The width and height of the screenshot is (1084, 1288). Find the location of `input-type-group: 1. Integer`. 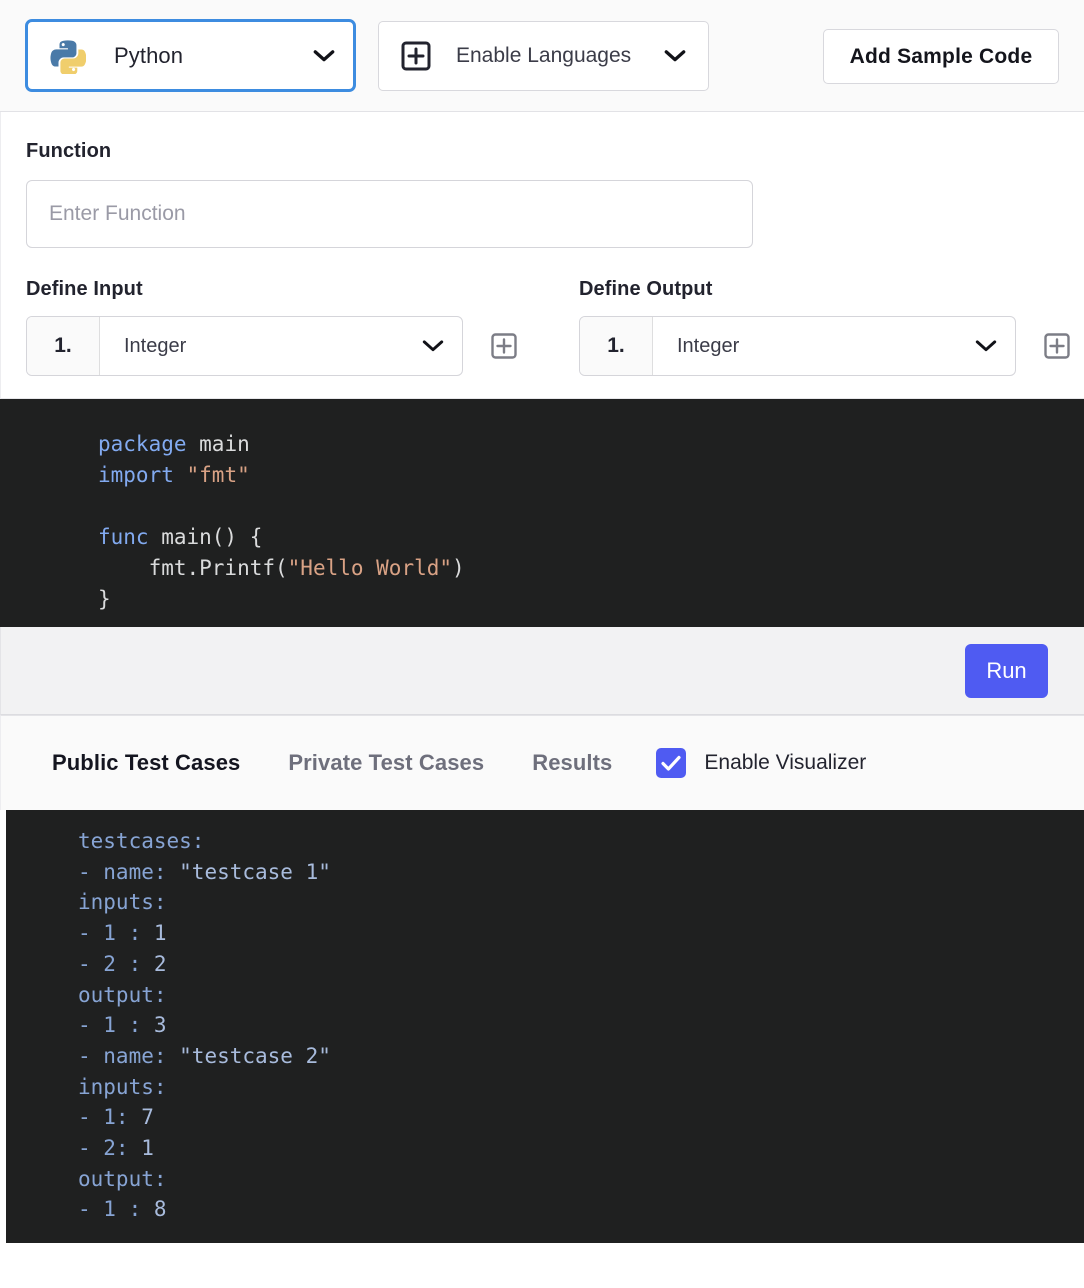

input-type-group: 1. Integer is located at coordinates (244, 346).